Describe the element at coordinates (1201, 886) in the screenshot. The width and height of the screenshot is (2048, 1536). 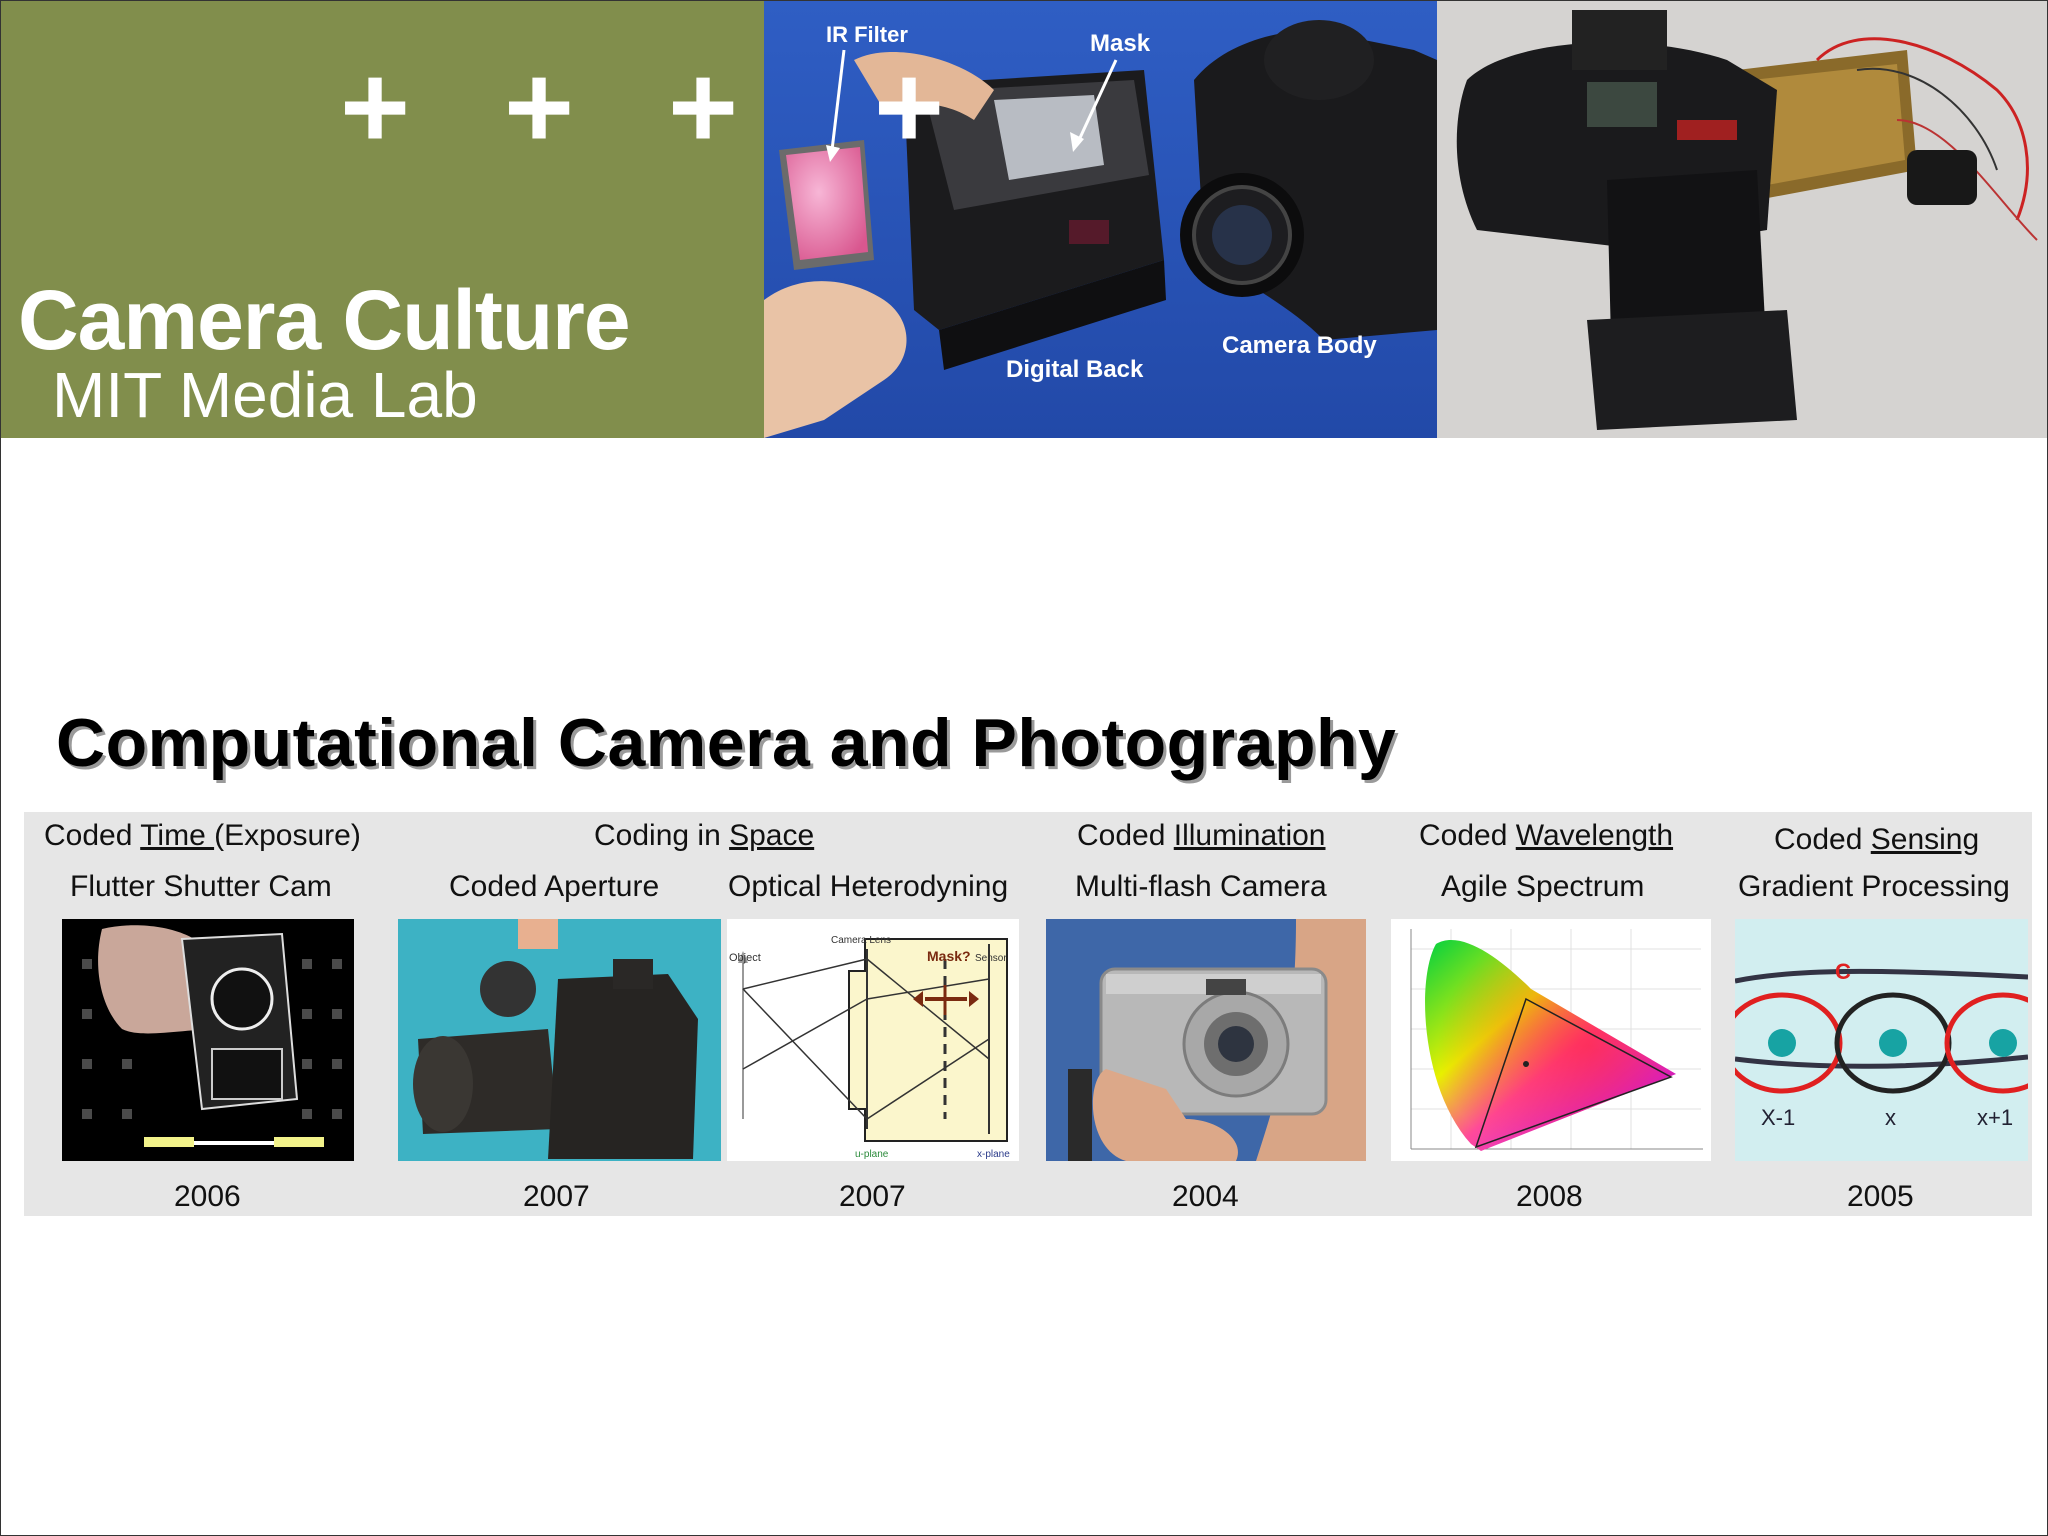
I see `technique-name: Multi-flash Camera` at that location.